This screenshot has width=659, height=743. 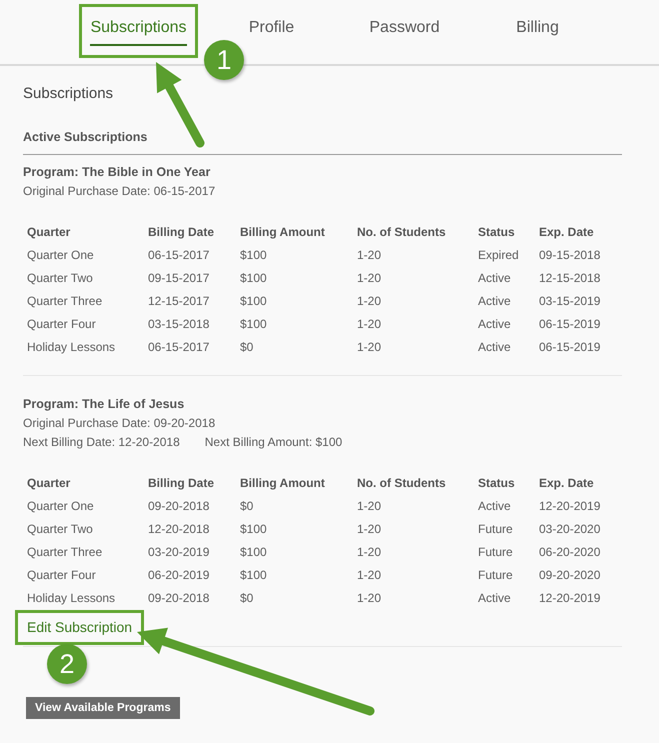 I want to click on table-cell-text: 03-15-2019, so click(x=570, y=301).